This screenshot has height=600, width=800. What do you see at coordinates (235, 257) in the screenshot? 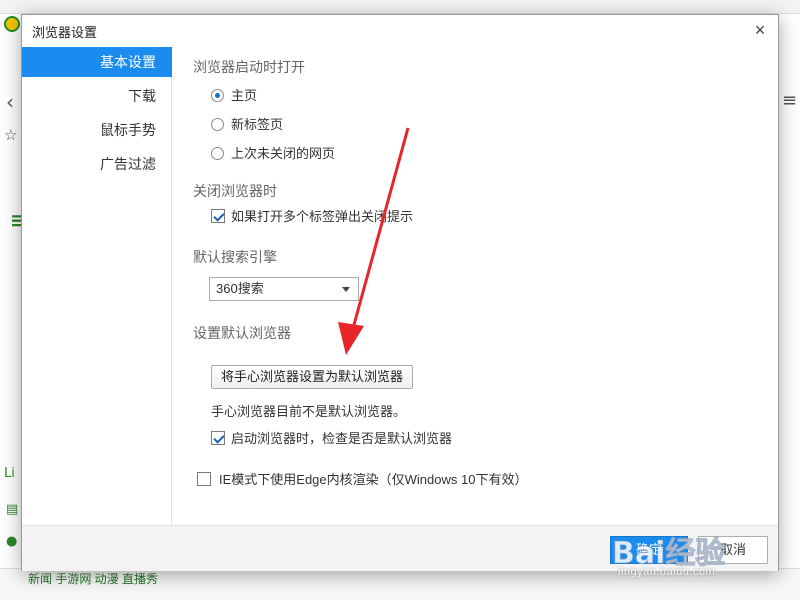
I see `search-engine-section-title: 默认搜索引擎` at bounding box center [235, 257].